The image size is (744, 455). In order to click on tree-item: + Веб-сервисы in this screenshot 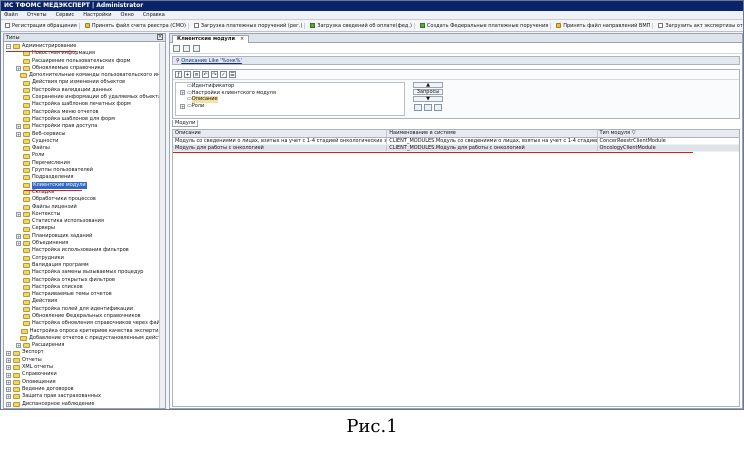, I will do `click(84, 134)`.